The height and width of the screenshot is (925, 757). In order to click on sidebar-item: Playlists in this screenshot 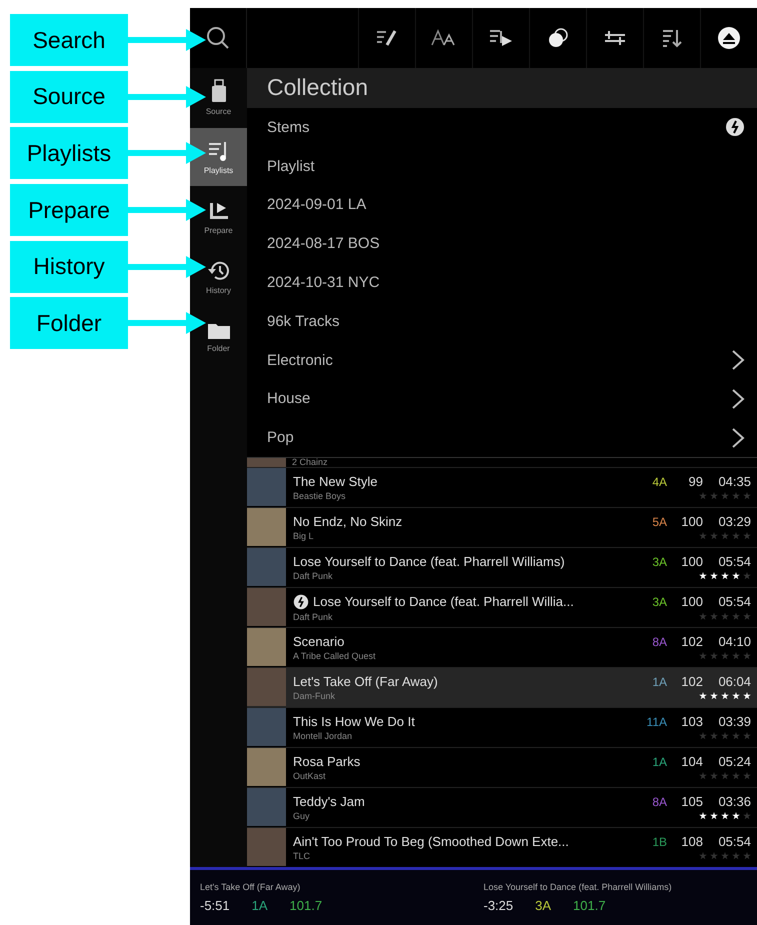, I will do `click(218, 157)`.